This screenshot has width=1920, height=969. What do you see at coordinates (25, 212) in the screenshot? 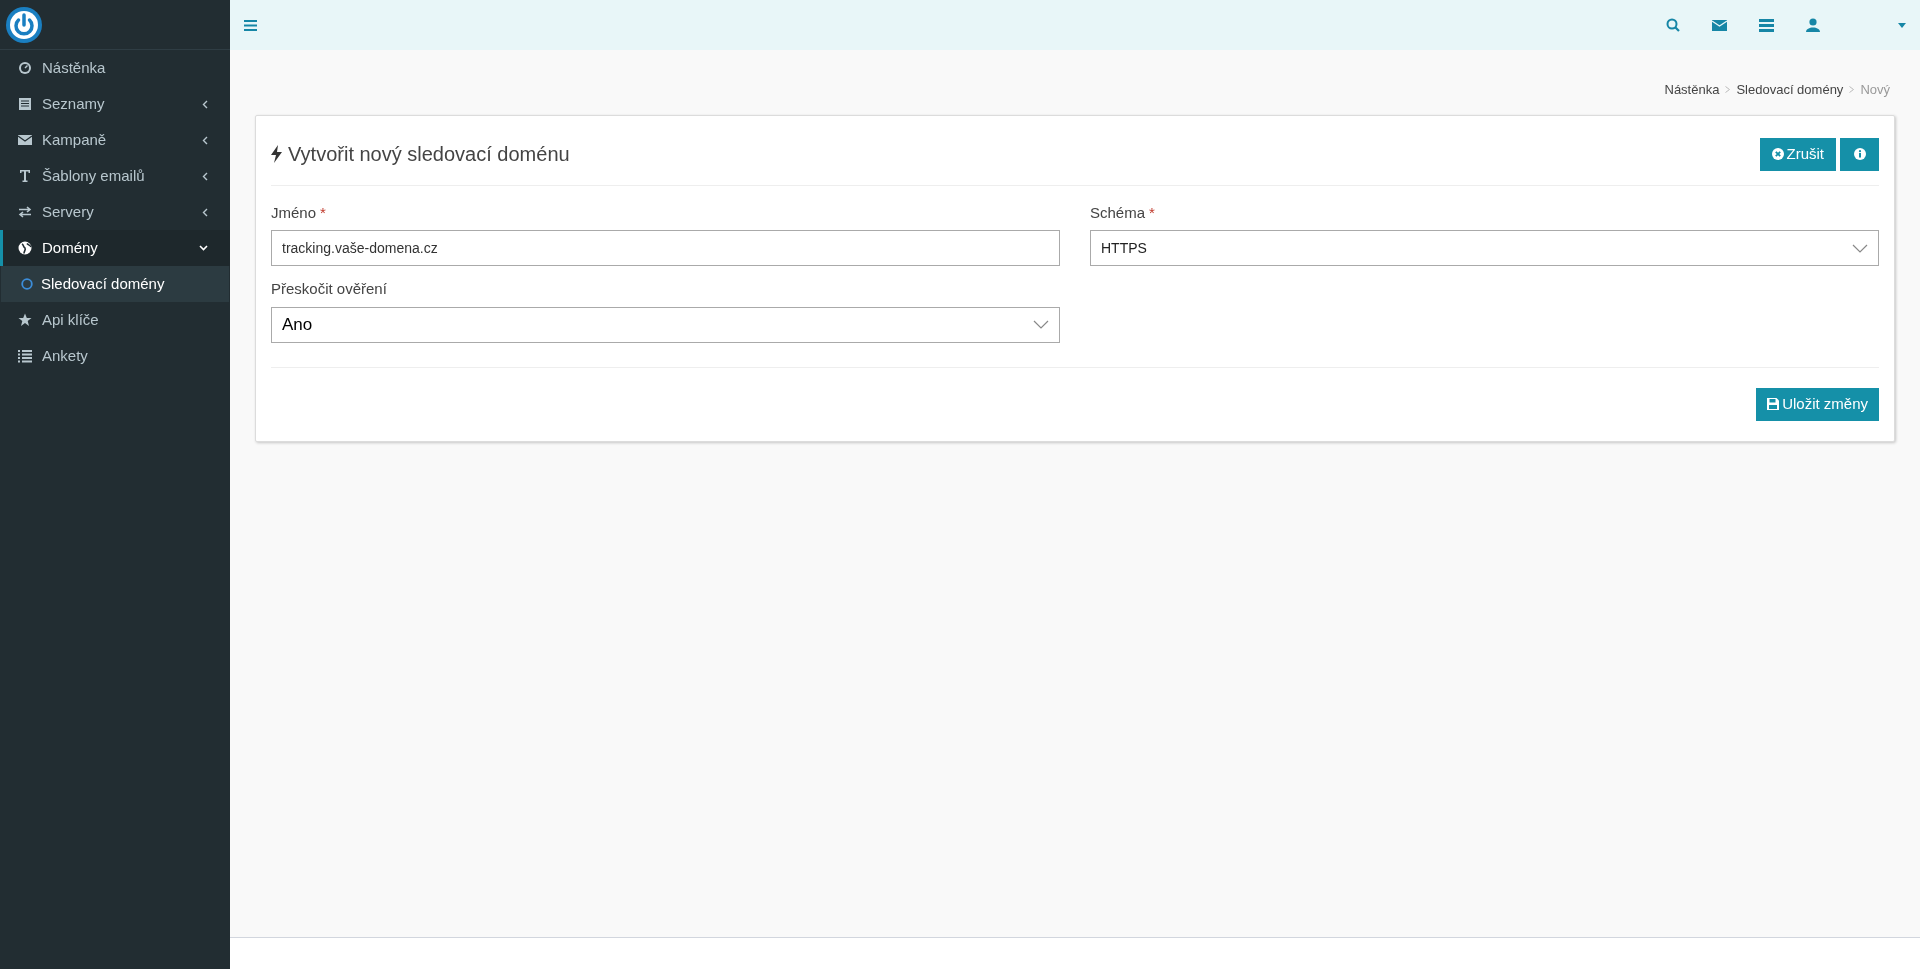
I see `arrows-icon` at bounding box center [25, 212].